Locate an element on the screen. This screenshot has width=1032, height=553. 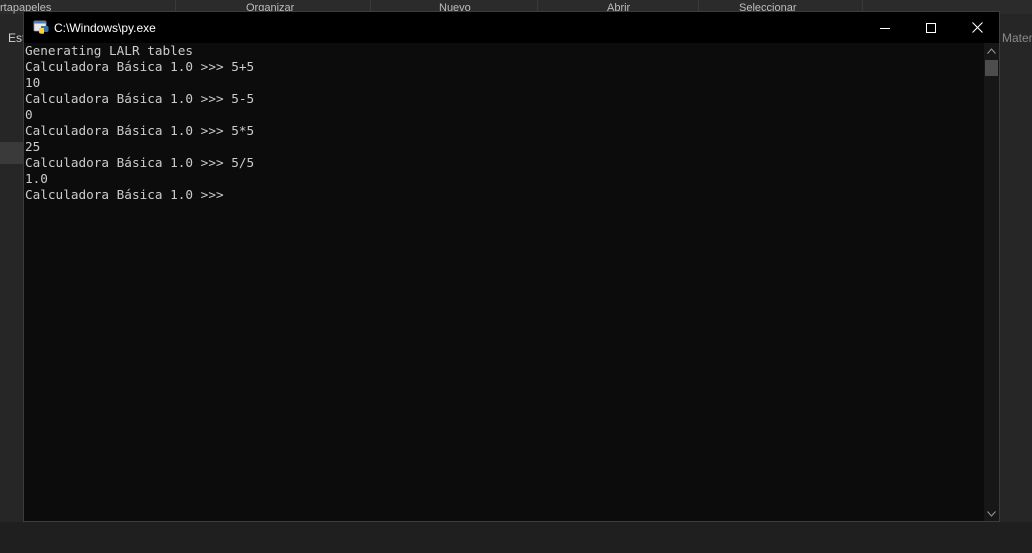
chevron-down-icon is located at coordinates (991, 513).